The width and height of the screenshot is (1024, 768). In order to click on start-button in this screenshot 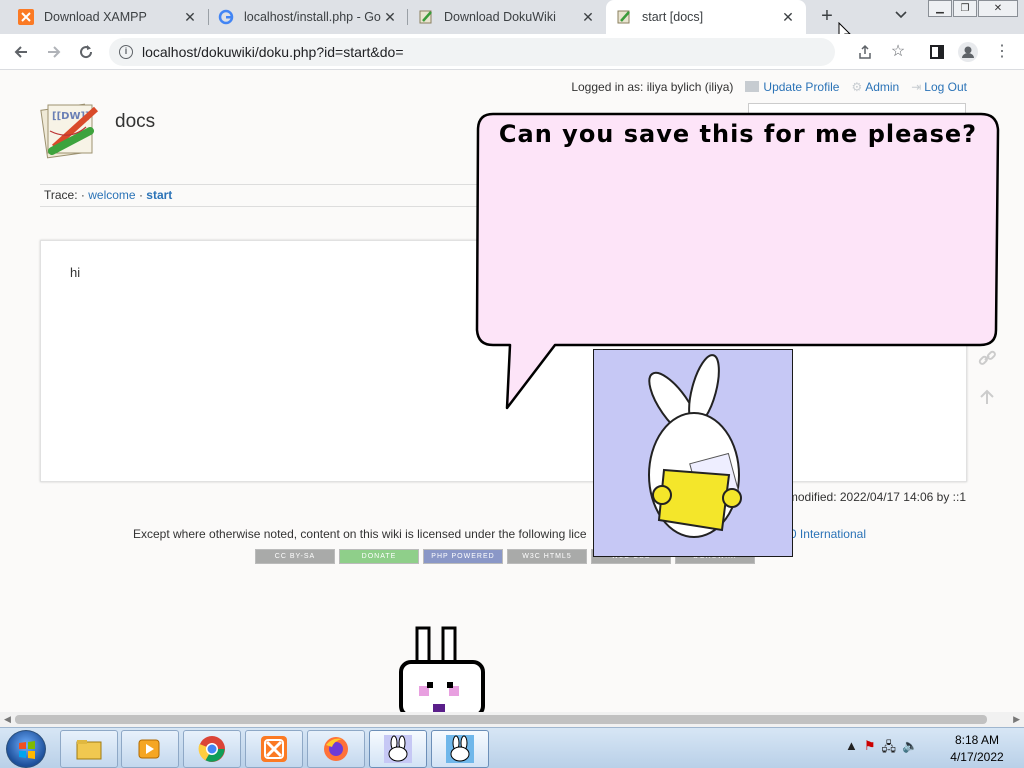, I will do `click(26, 749)`.